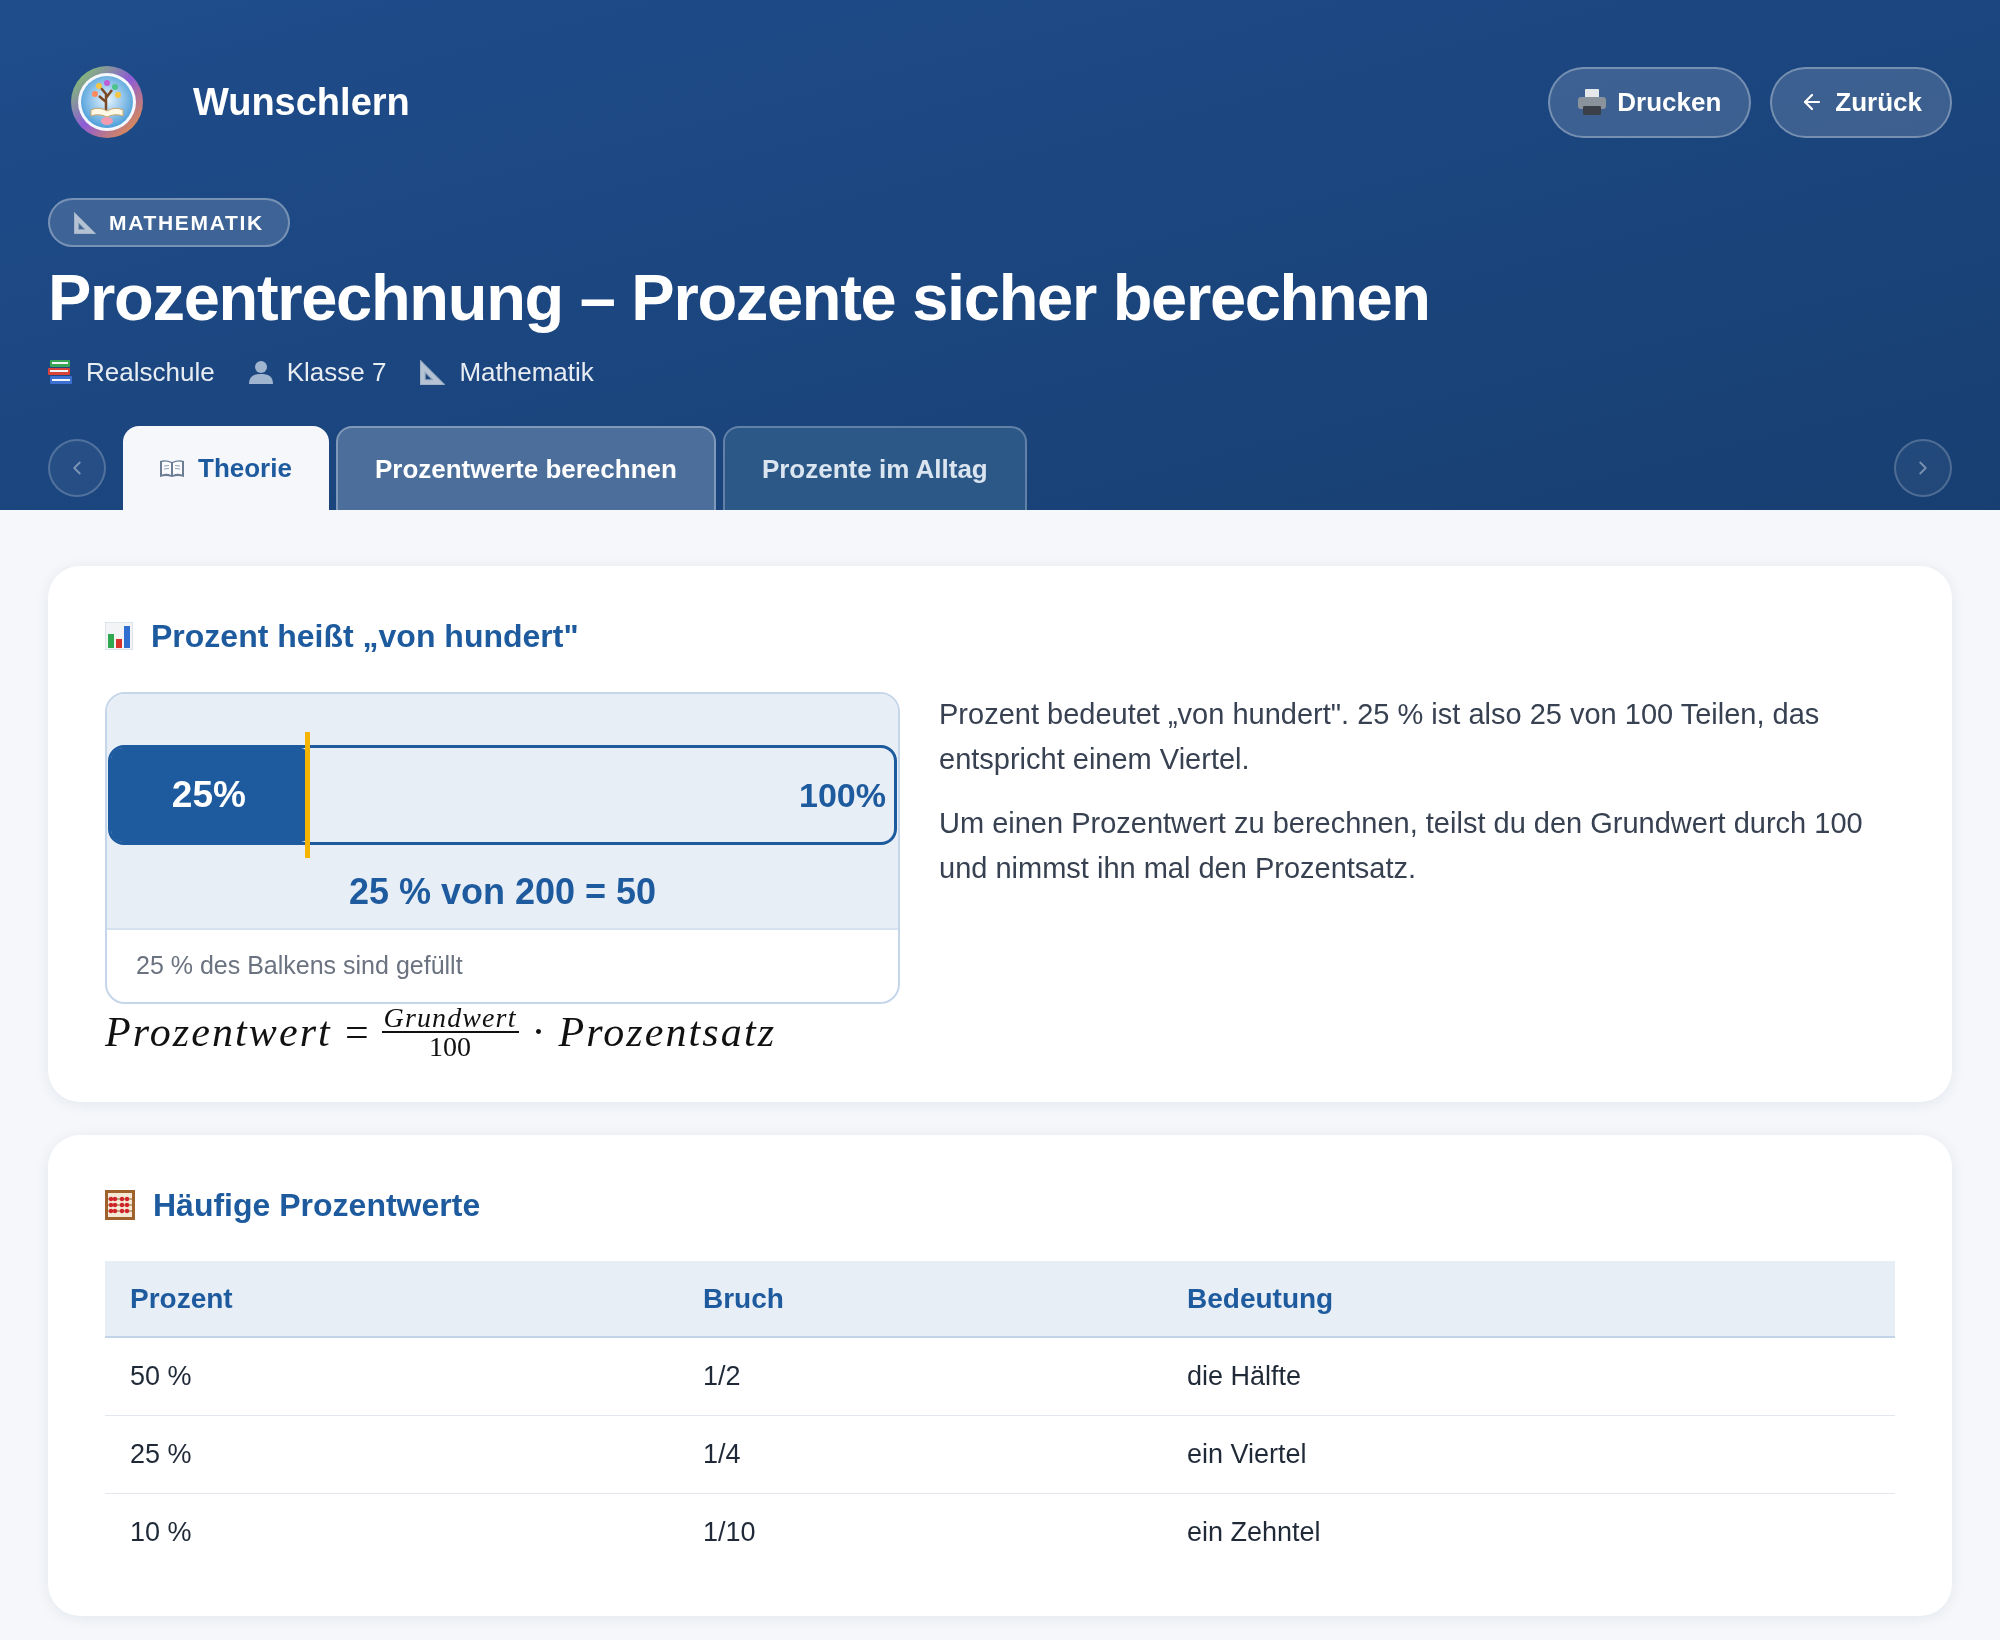 The height and width of the screenshot is (1640, 2000). What do you see at coordinates (299, 966) in the screenshot?
I see `caption-text: 25 % des Balkens sind gefüllt` at bounding box center [299, 966].